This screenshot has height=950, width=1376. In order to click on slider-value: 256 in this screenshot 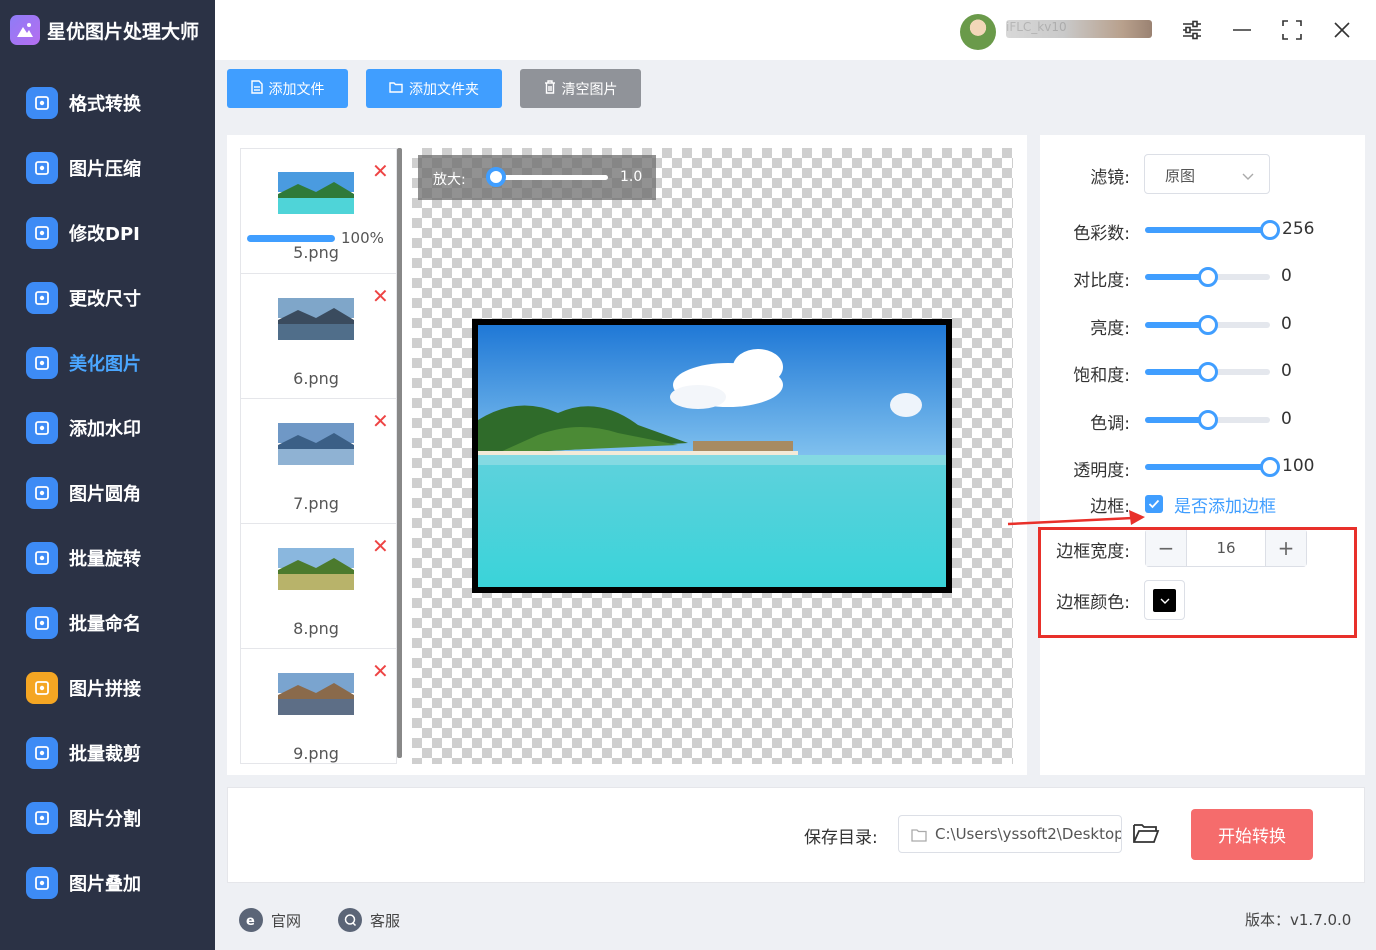, I will do `click(1298, 229)`.